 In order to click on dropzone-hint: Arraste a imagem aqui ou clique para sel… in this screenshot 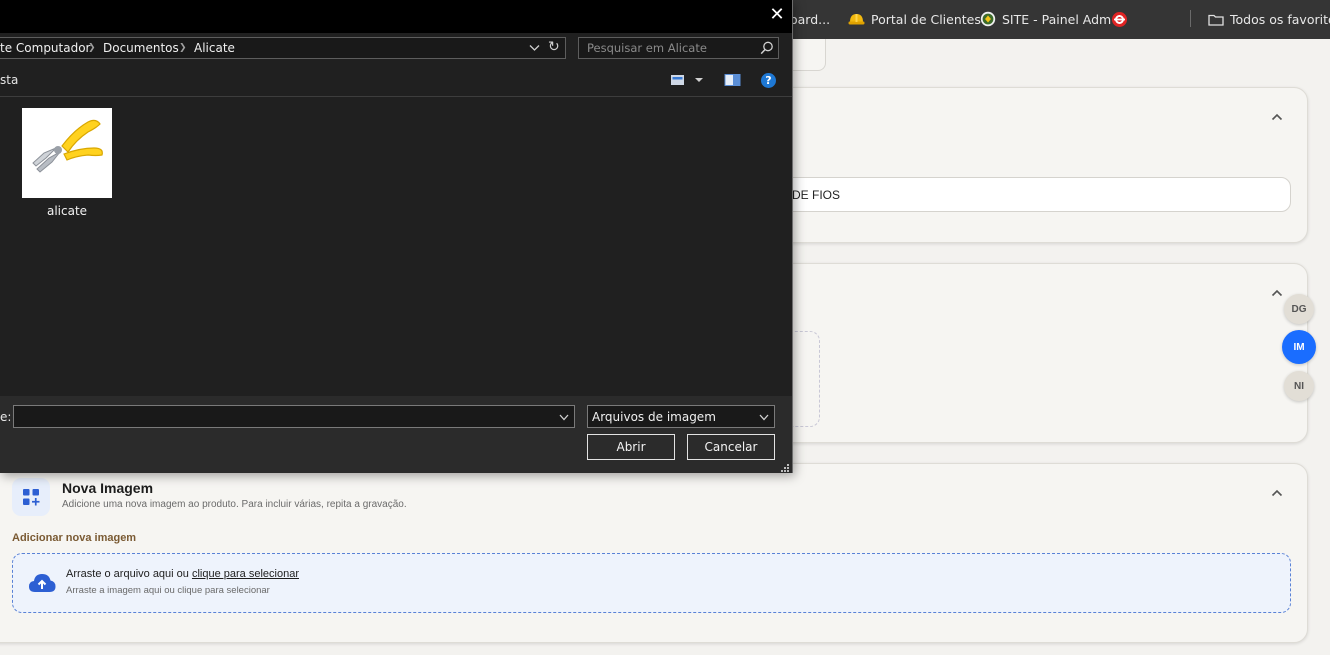, I will do `click(168, 590)`.